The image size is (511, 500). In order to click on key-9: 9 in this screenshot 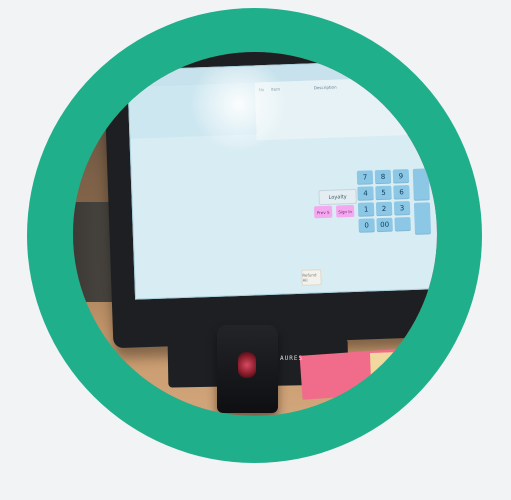, I will do `click(401, 176)`.